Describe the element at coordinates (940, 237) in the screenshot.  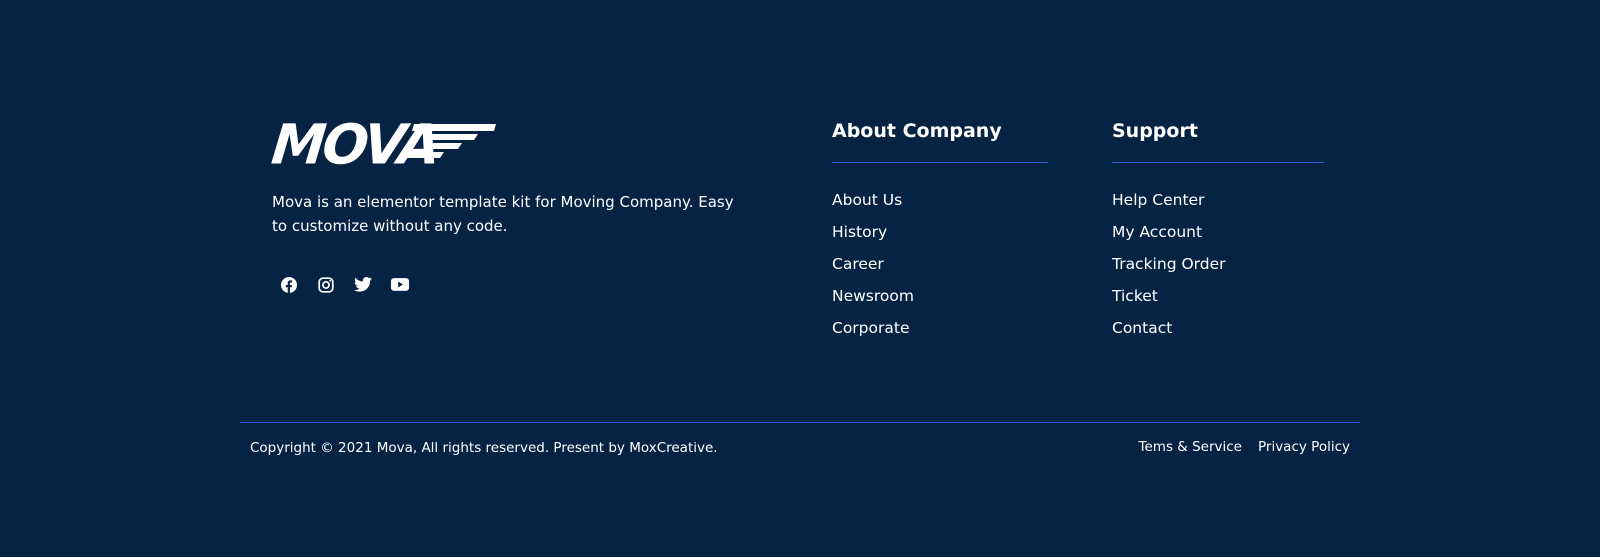
I see `link-history: History` at that location.